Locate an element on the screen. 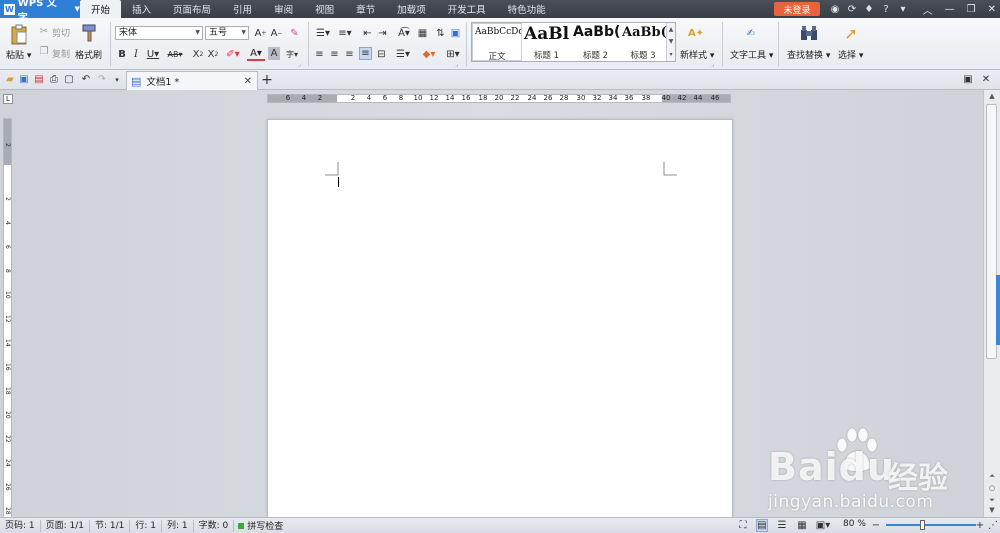 This screenshot has height=533, width=1000. shirt-icon: ♦ is located at coordinates (869, 9).